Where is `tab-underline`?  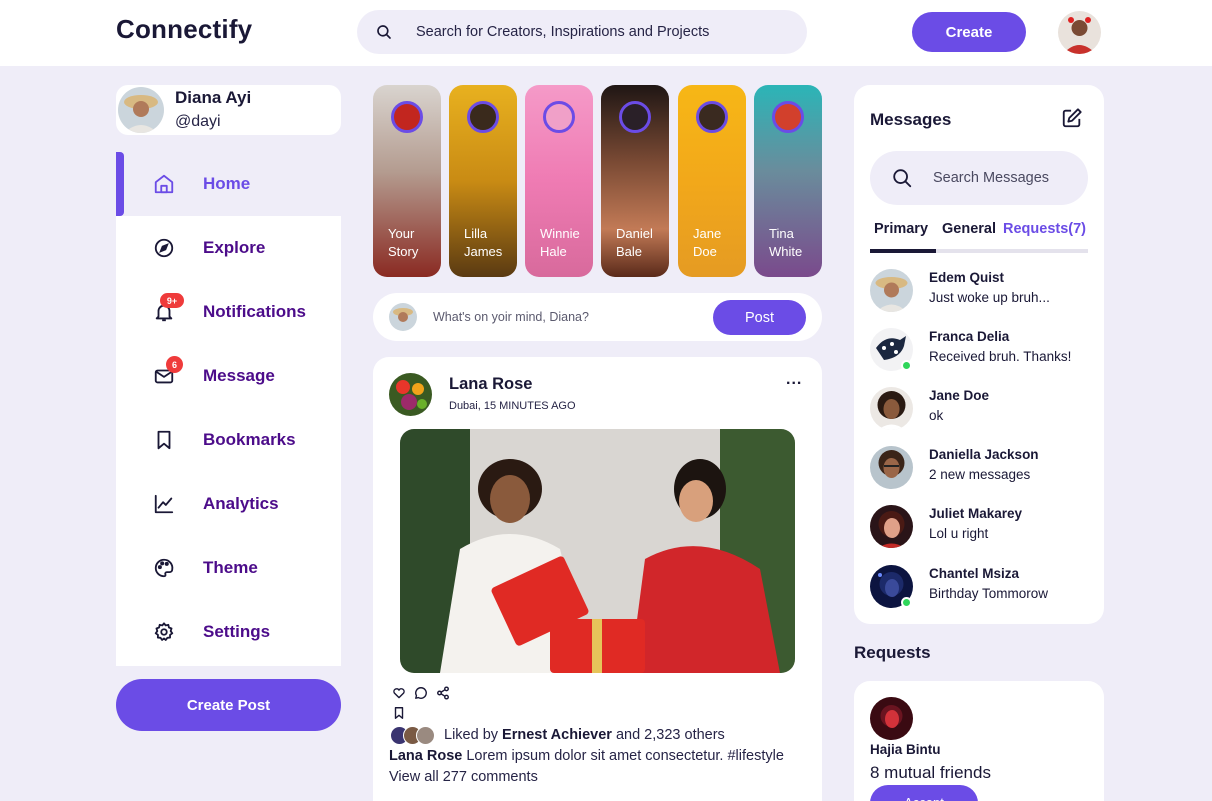 tab-underline is located at coordinates (979, 251).